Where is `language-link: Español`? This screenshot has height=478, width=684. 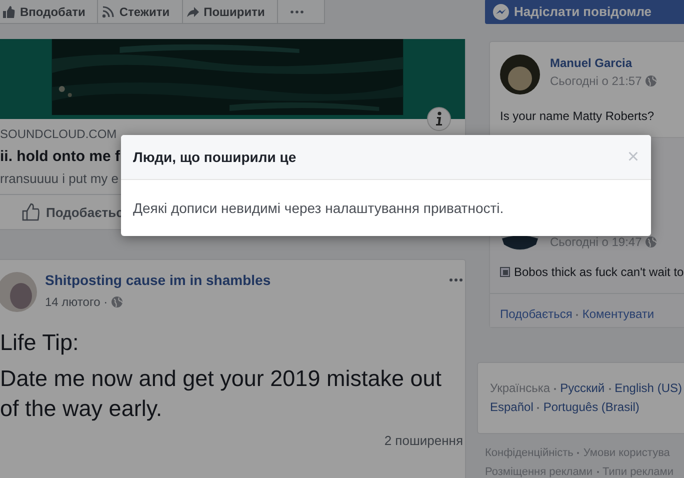 language-link: Español is located at coordinates (512, 407).